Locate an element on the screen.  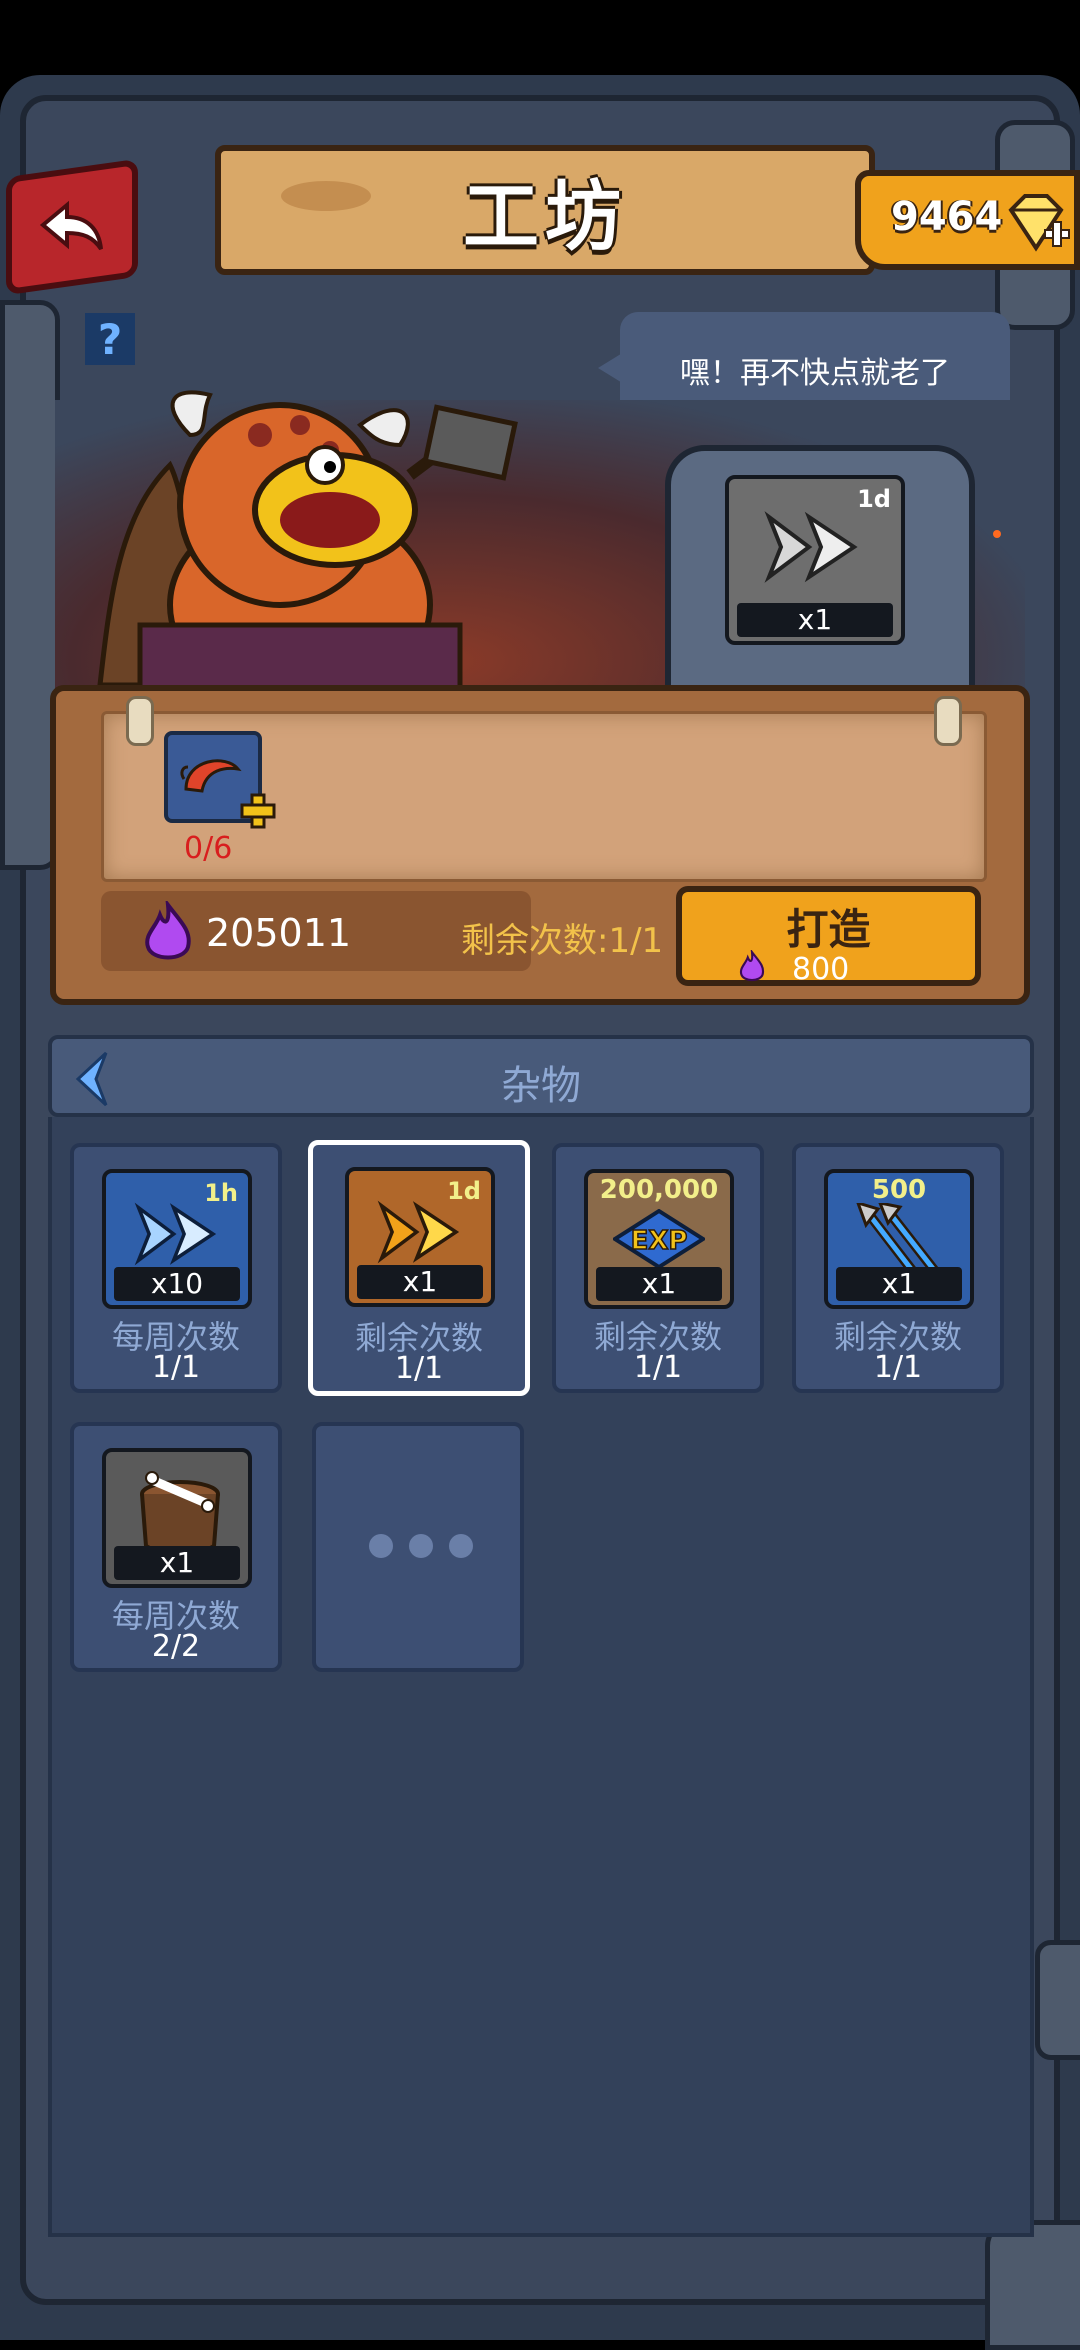
shrimp-icon is located at coordinates (211, 776).